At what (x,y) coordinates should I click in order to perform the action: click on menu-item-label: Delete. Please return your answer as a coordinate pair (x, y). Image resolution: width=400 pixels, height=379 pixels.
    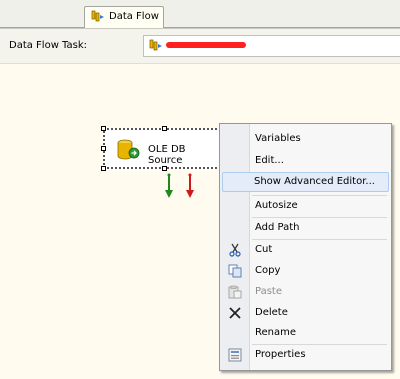
    Looking at the image, I should click on (271, 312).